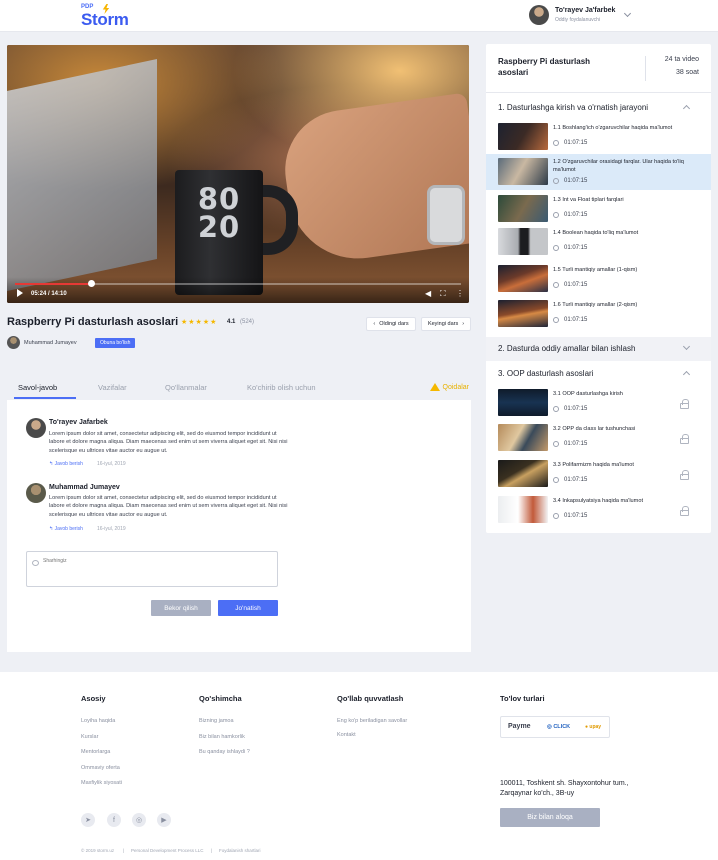 The height and width of the screenshot is (860, 718). Describe the element at coordinates (37, 387) in the screenshot. I see `tab-qa: Savol-javob` at that location.